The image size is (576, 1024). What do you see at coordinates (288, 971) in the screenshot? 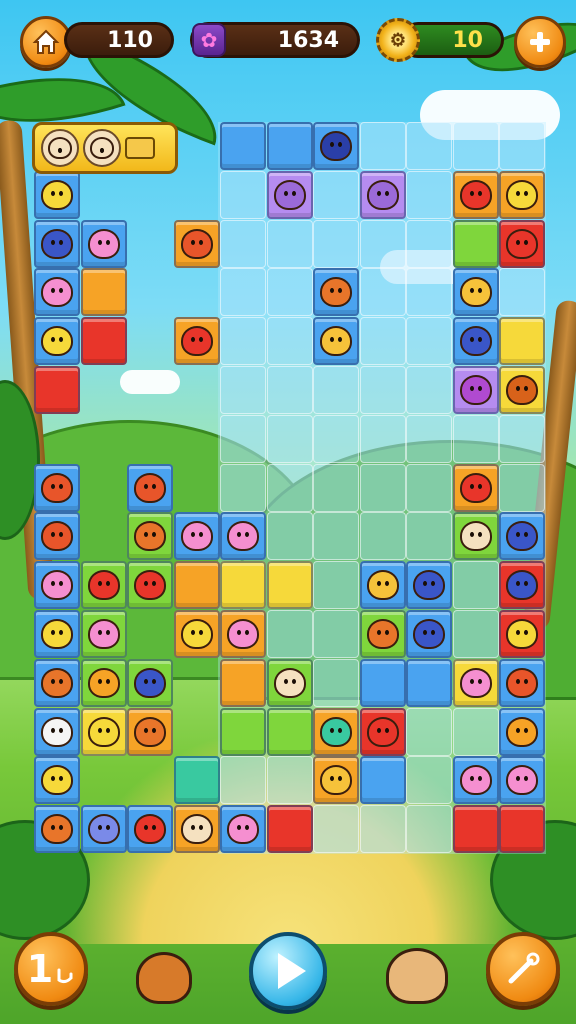
I see `play-button` at bounding box center [288, 971].